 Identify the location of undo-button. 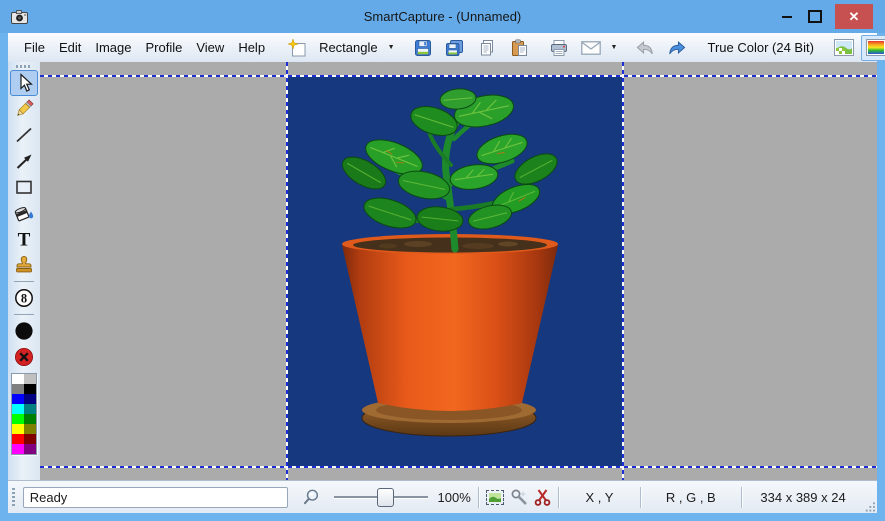
(645, 48).